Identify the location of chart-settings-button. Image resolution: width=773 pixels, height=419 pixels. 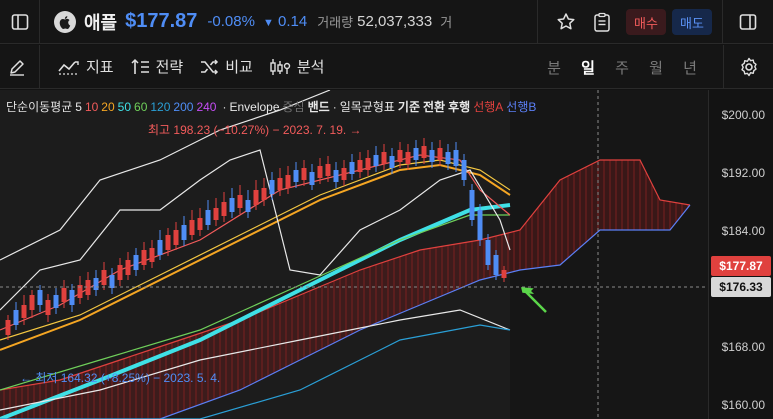
(748, 67).